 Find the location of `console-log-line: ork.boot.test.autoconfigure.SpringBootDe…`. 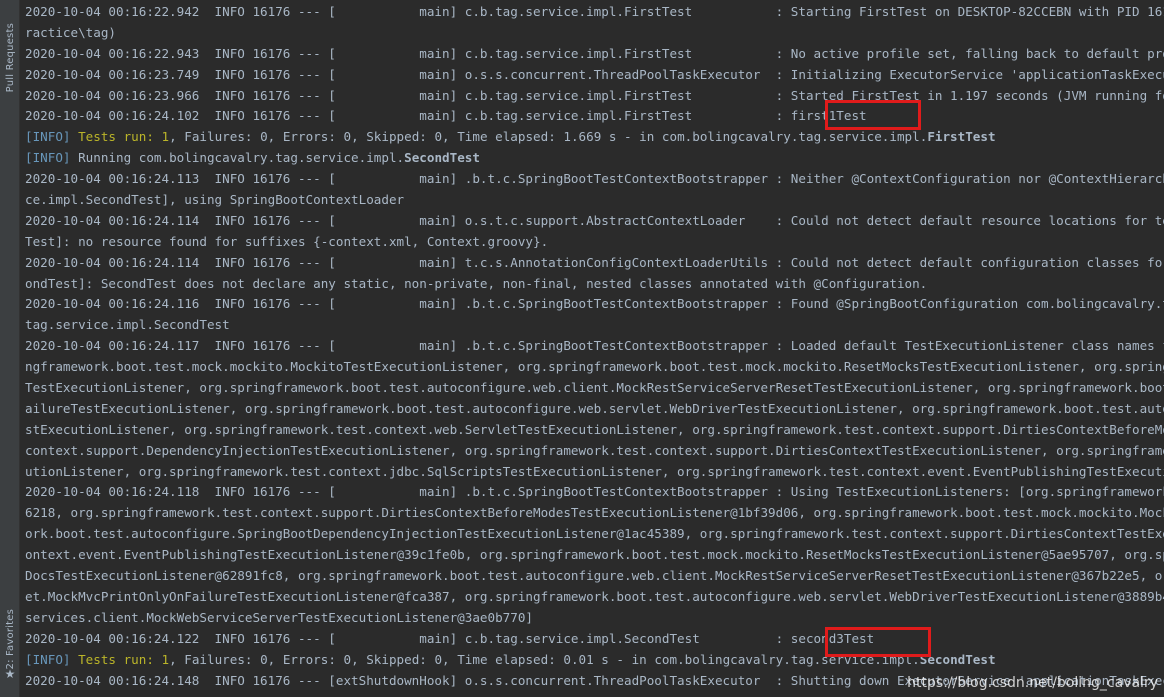

console-log-line: ork.boot.test.autoconfigure.SpringBootDe… is located at coordinates (594, 534).